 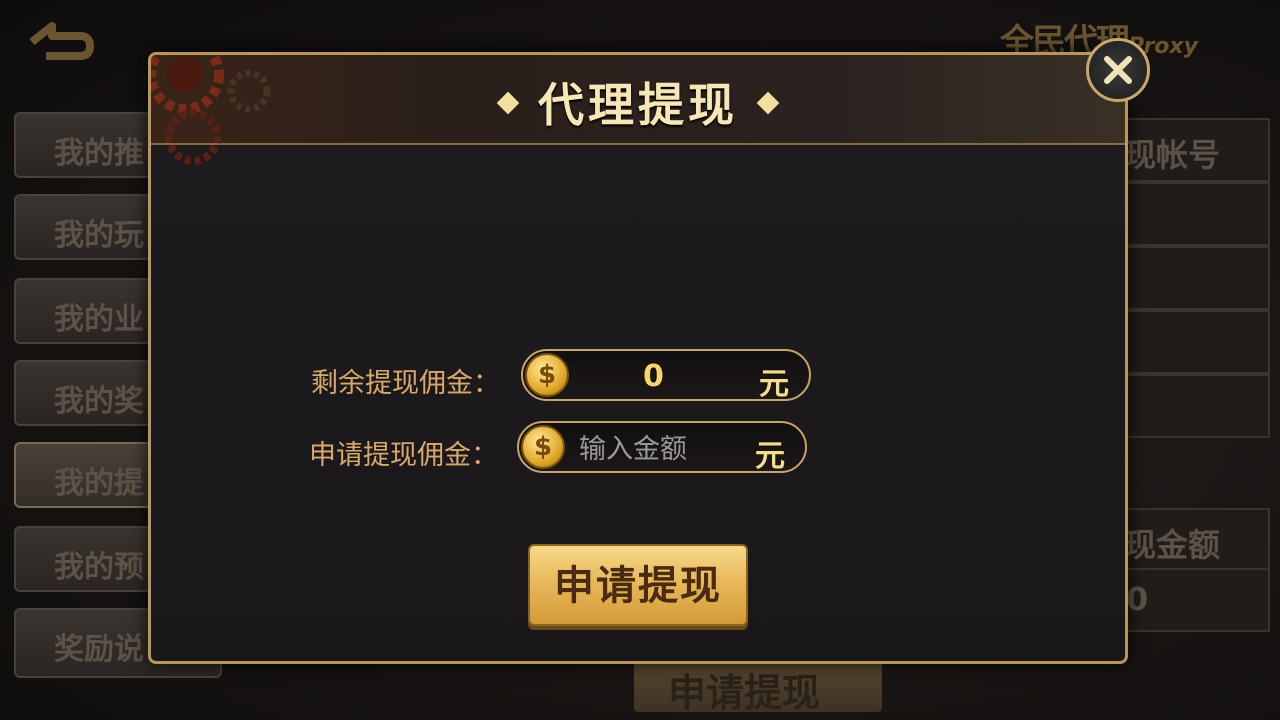 I want to click on dialog-header: 代理提现, so click(x=638, y=110).